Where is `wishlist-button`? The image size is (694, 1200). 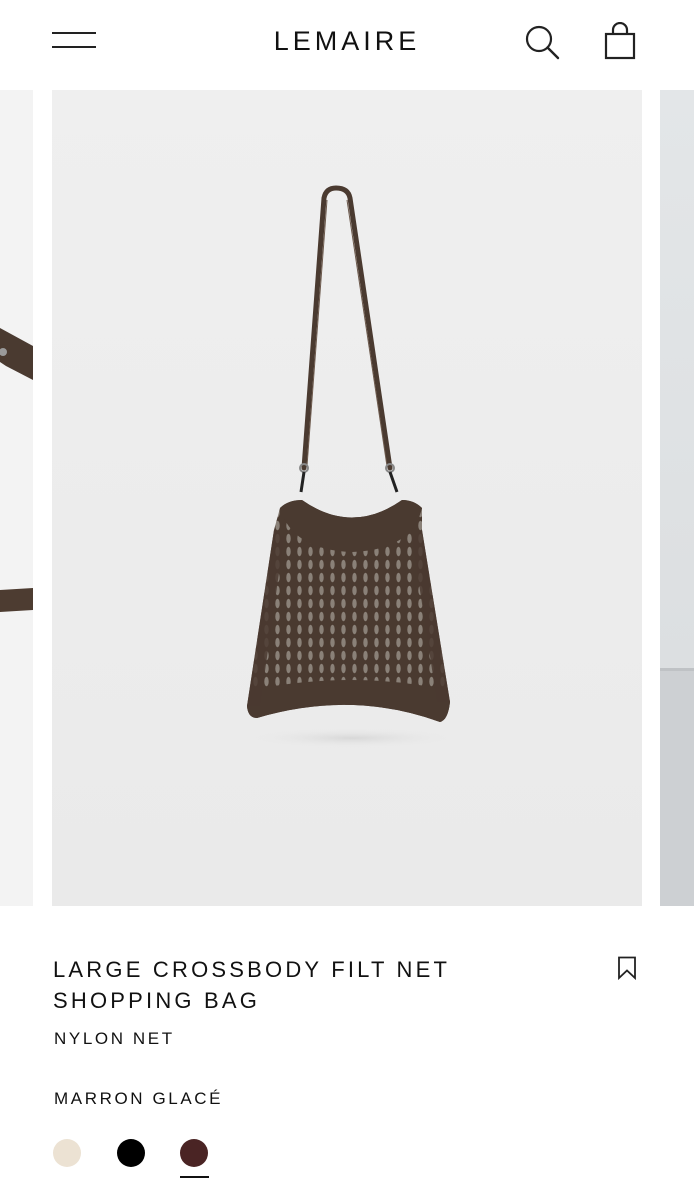
wishlist-button is located at coordinates (627, 968).